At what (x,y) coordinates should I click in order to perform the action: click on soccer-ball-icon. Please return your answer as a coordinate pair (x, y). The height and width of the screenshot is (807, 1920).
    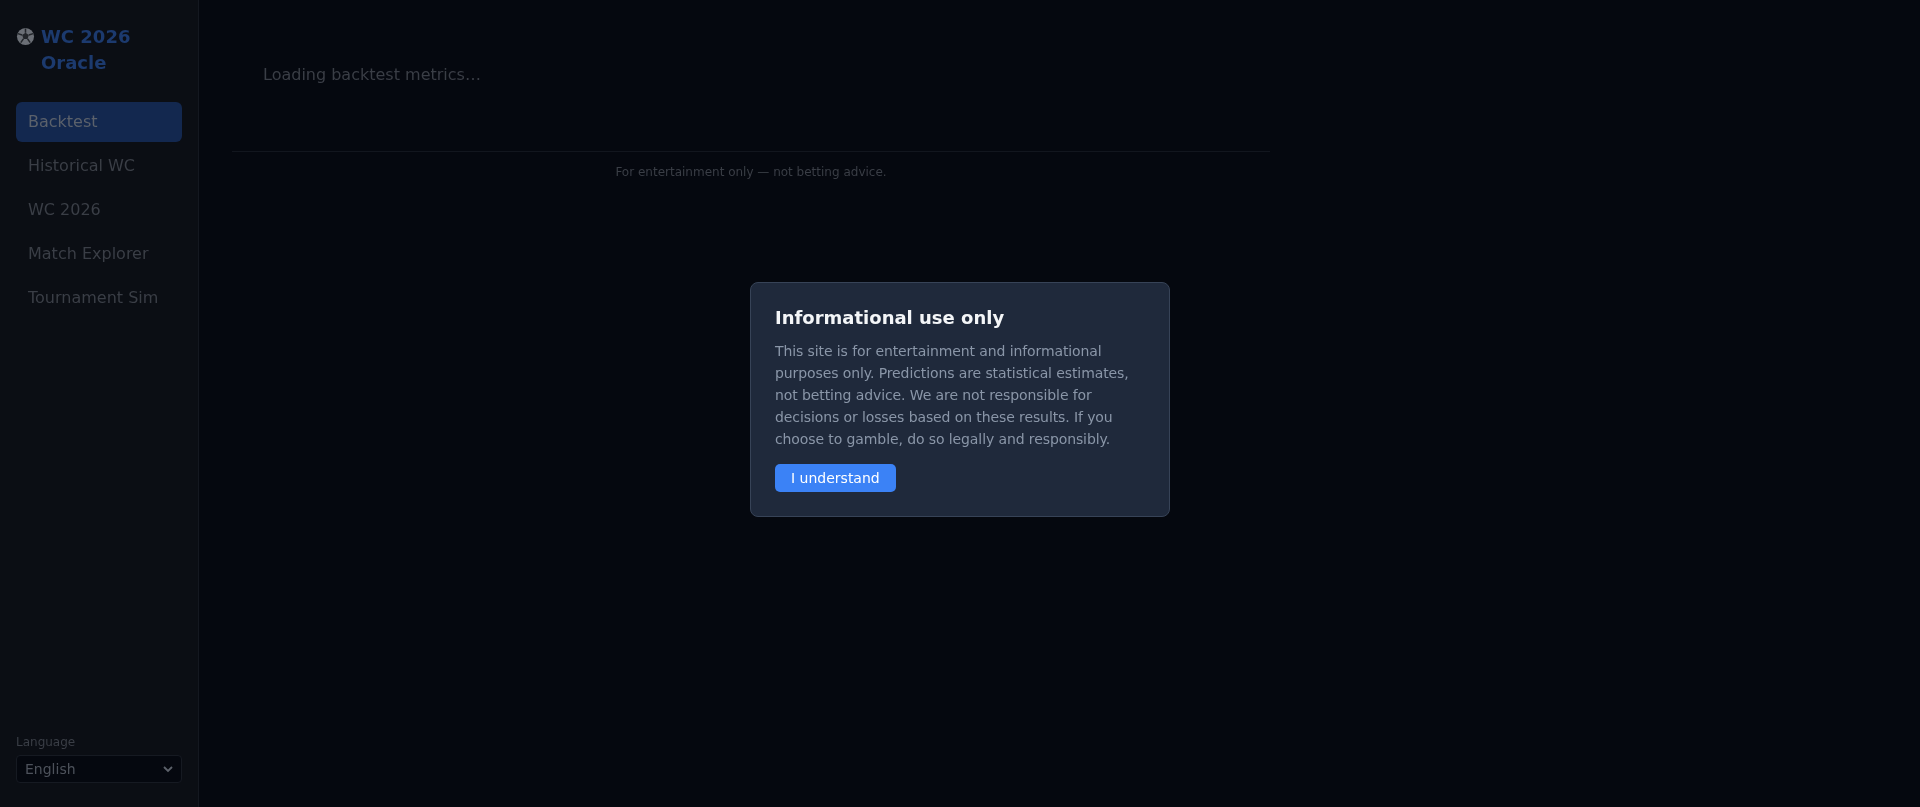
    Looking at the image, I should click on (25, 36).